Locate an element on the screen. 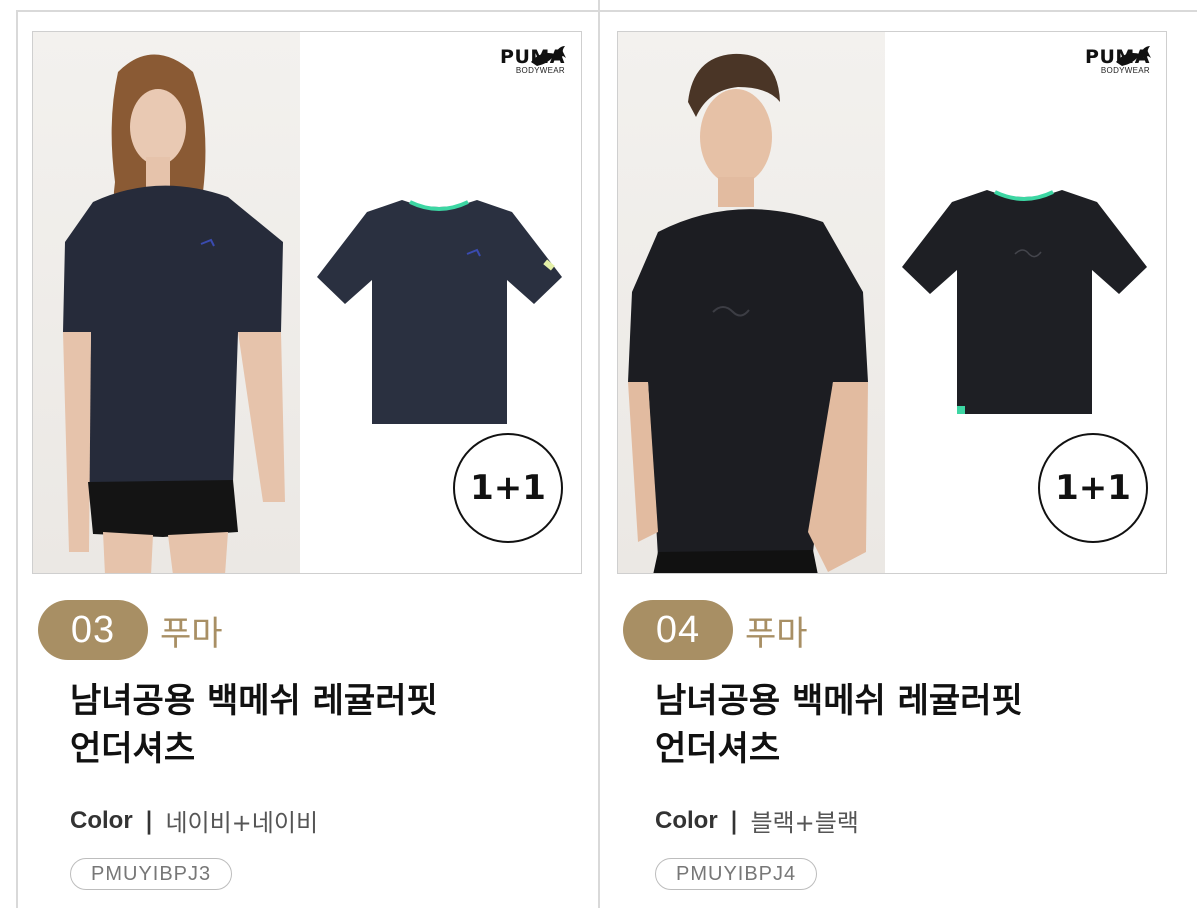 The width and height of the screenshot is (1197, 908). color-value: 네이비+네이비 is located at coordinates (242, 823).